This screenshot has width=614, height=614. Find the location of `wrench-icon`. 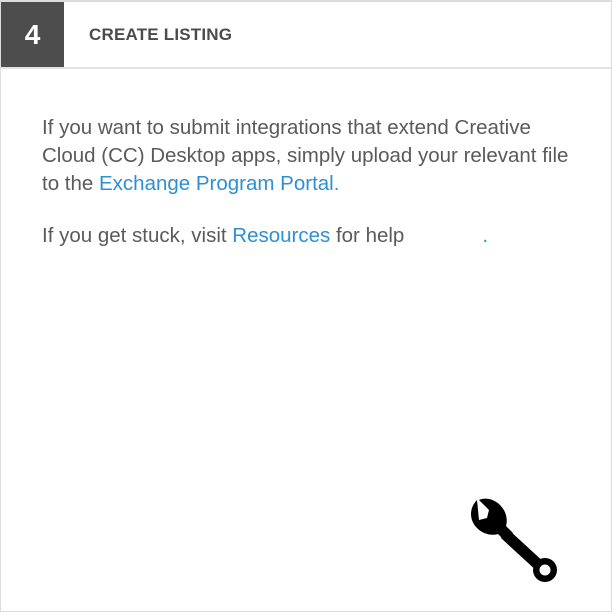

wrench-icon is located at coordinates (514, 540).